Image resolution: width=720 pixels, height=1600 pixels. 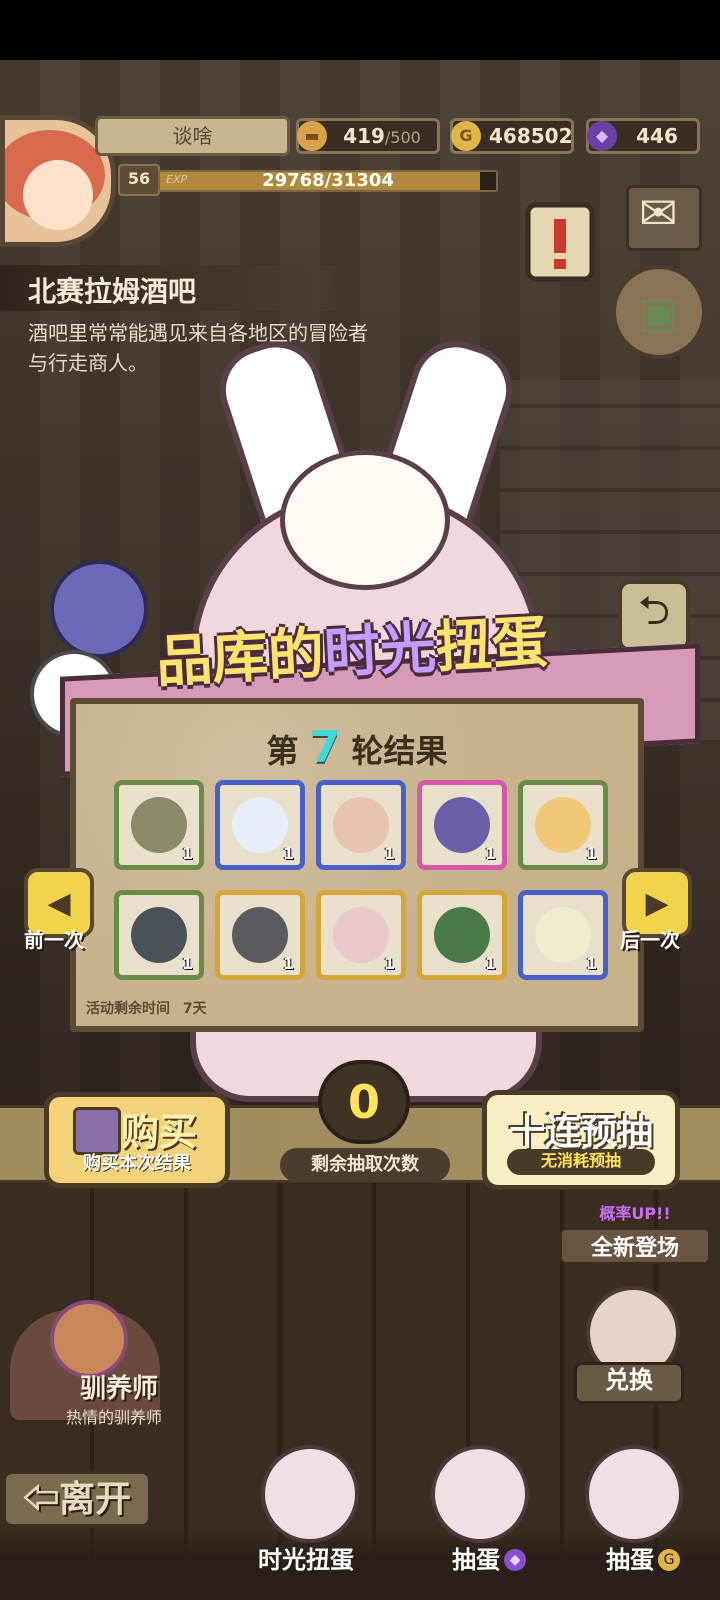 I want to click on bread-icon: ▬, so click(x=312, y=136).